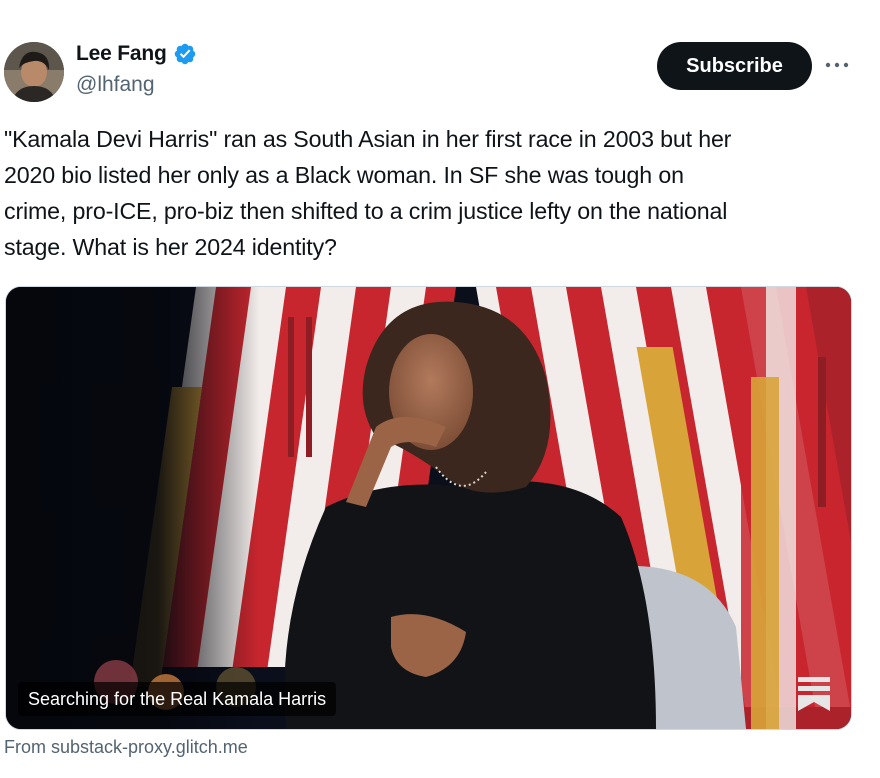  I want to click on avatar, so click(34, 72).